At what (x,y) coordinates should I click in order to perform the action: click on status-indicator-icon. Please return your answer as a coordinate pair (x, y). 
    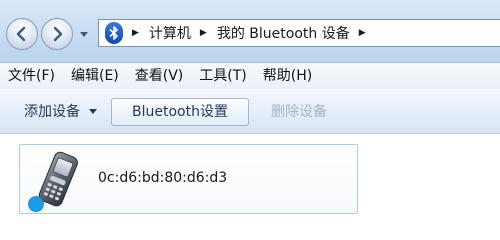
    Looking at the image, I should click on (36, 204).